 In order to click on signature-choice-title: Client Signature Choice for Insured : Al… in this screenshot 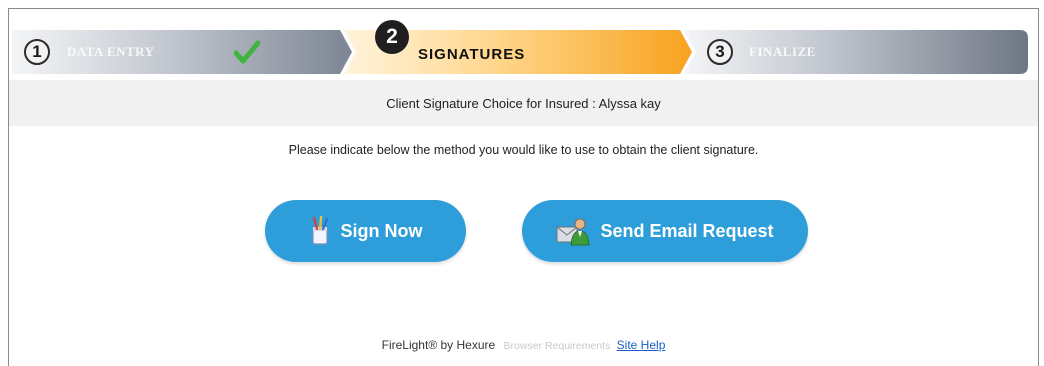, I will do `click(523, 103)`.